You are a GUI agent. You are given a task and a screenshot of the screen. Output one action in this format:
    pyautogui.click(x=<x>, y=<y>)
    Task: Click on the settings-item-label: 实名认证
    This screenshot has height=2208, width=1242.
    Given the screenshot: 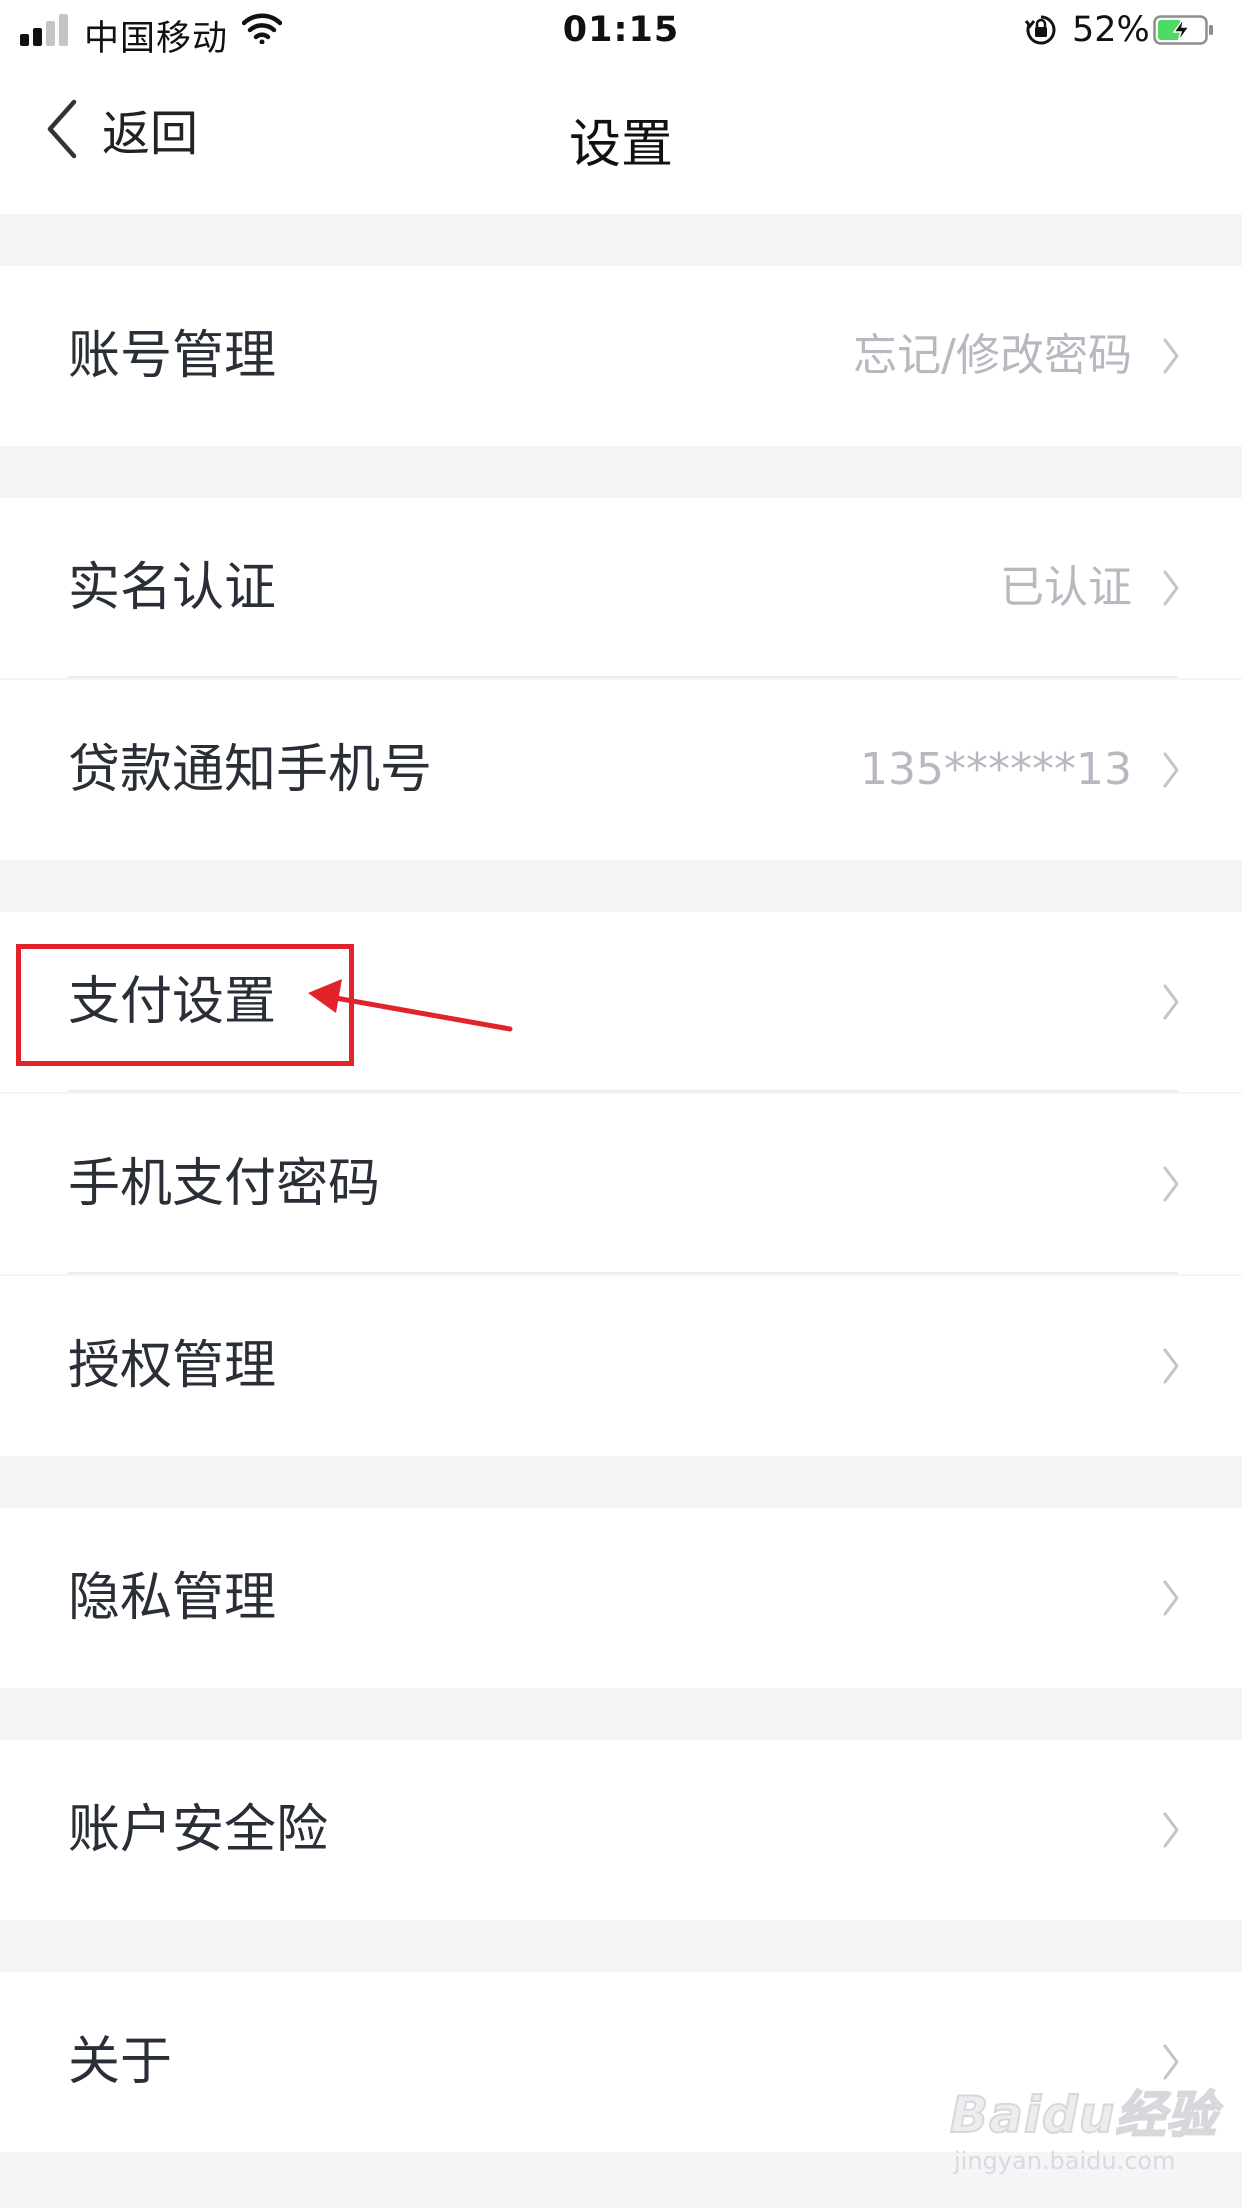 What is the action you would take?
    pyautogui.click(x=172, y=588)
    